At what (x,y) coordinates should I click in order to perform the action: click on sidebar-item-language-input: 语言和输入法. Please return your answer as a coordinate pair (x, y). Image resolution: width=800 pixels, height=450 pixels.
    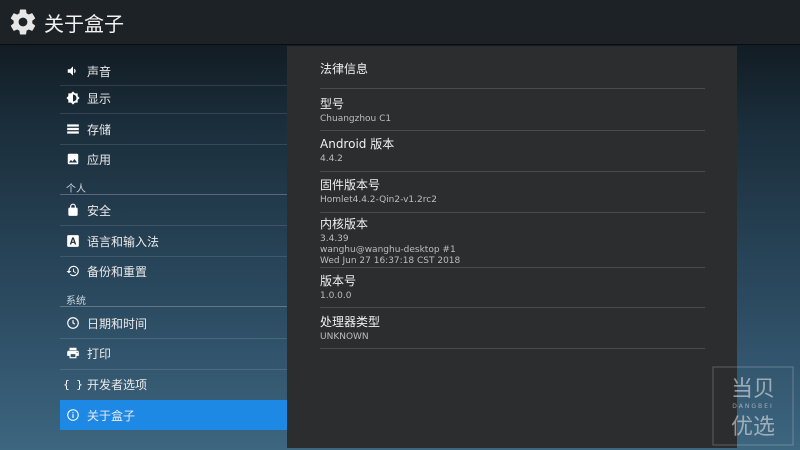
    Looking at the image, I should click on (173, 241).